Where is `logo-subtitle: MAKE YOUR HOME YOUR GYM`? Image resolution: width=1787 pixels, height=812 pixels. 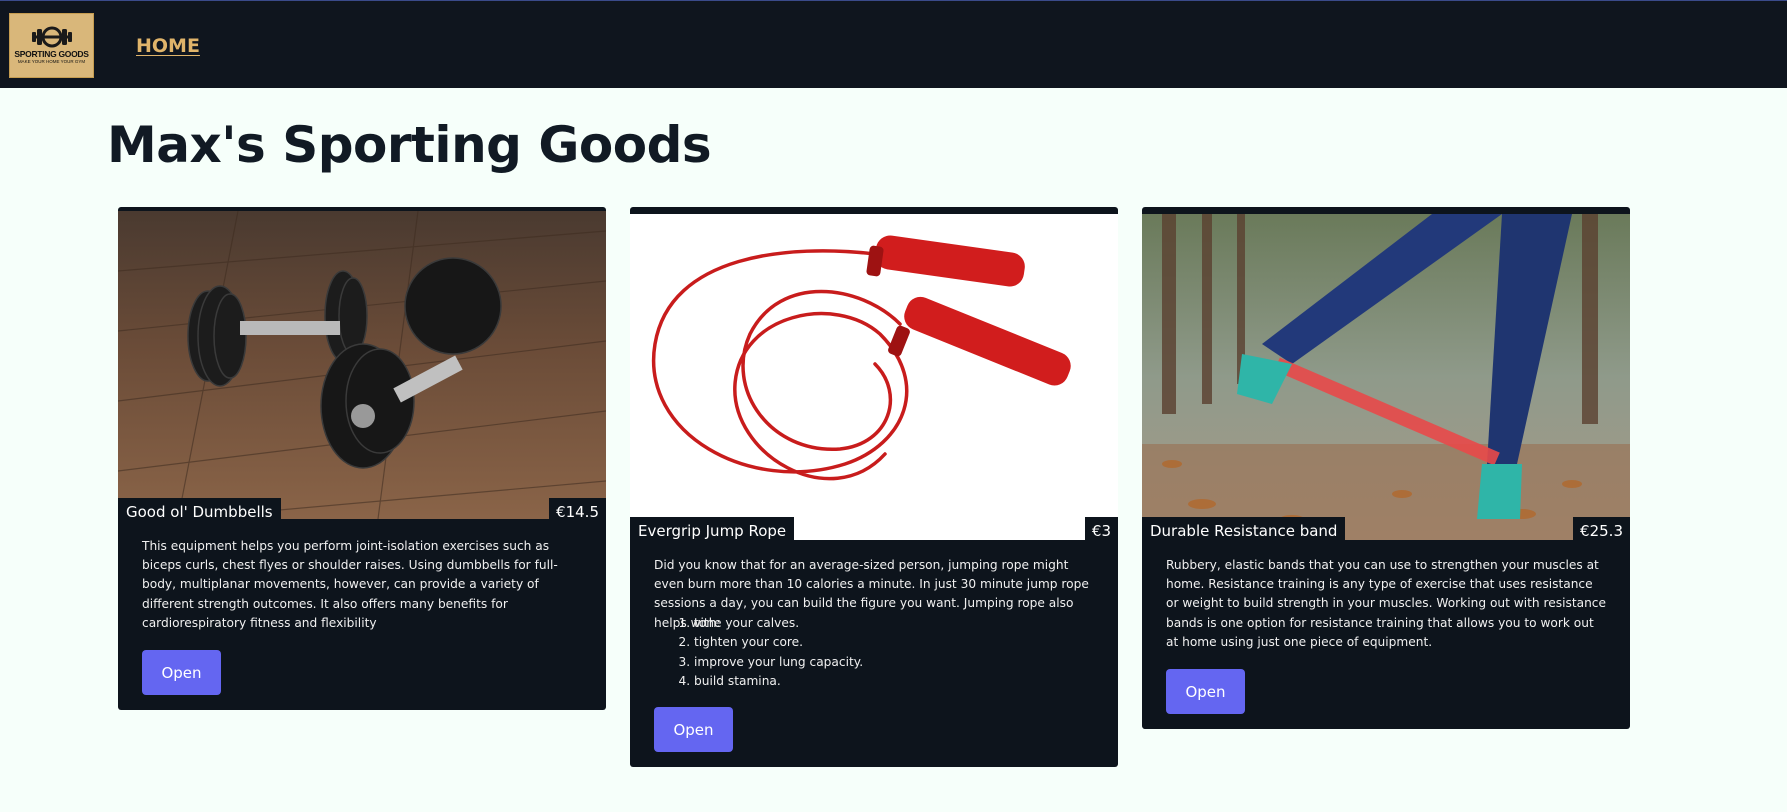
logo-subtitle: MAKE YOUR HOME YOUR GYM is located at coordinates (51, 61).